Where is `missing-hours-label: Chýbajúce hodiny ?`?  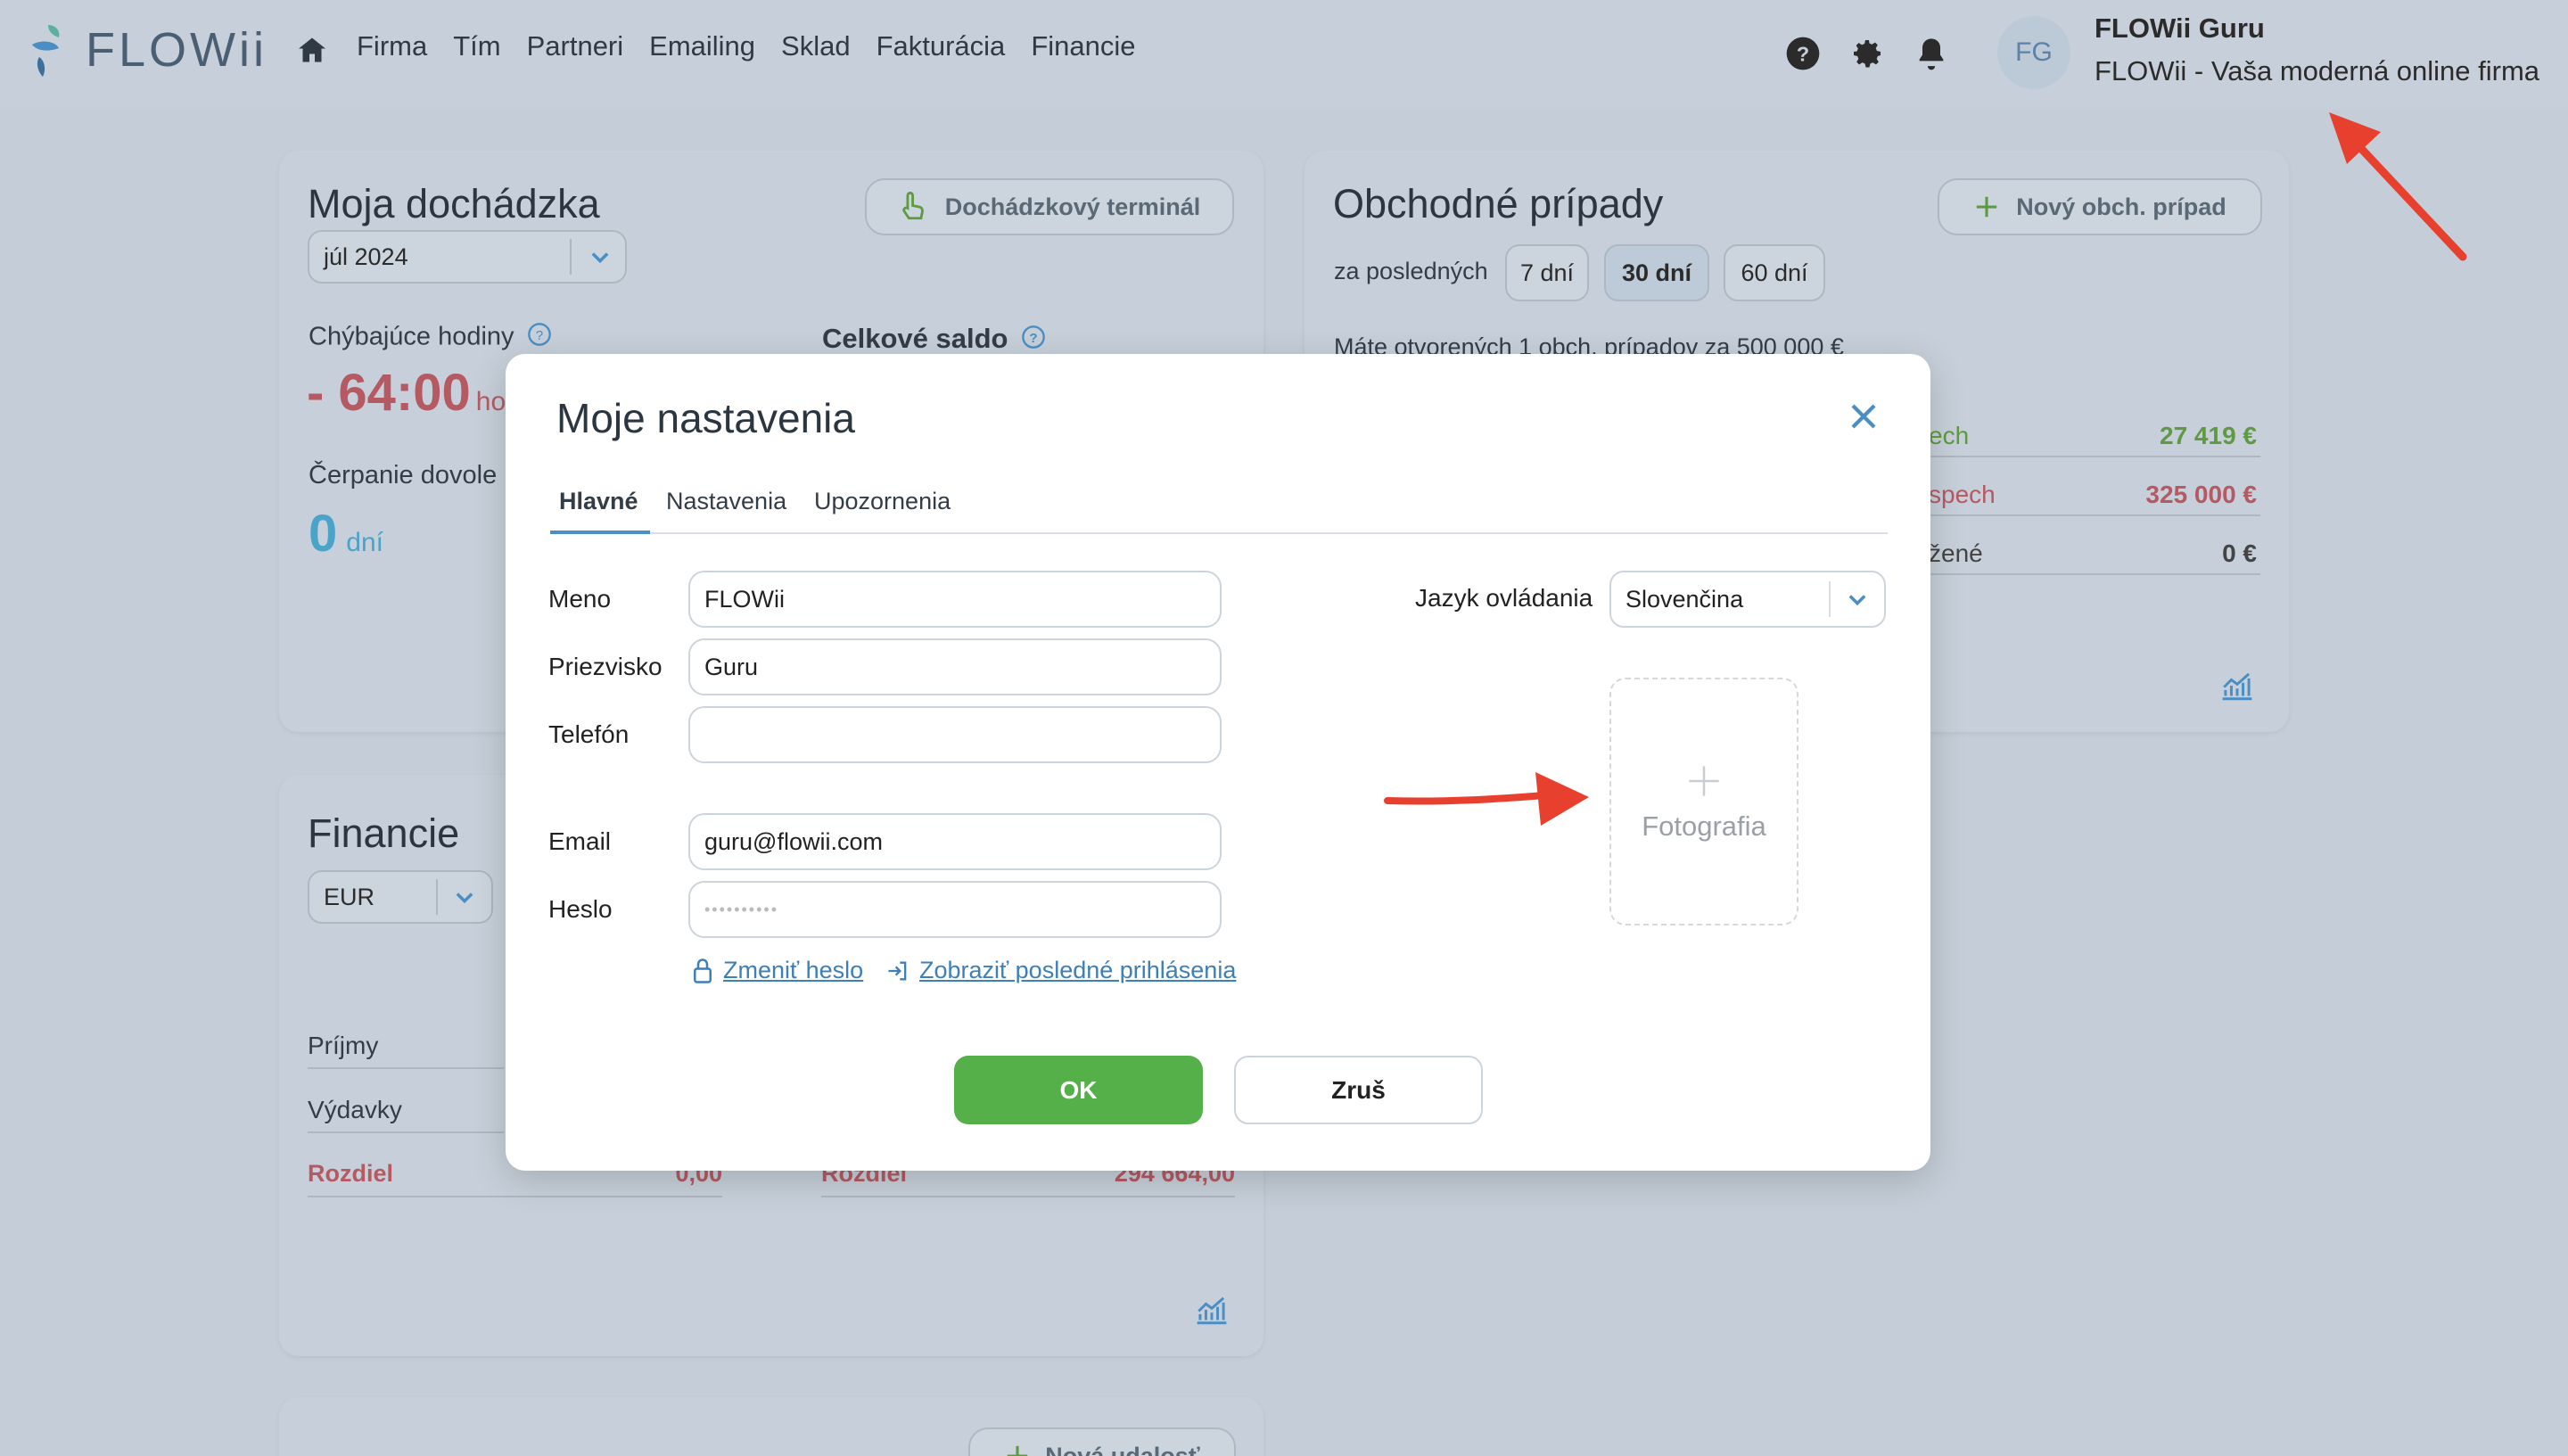 missing-hours-label: Chýbajúce hodiny ? is located at coordinates (430, 338).